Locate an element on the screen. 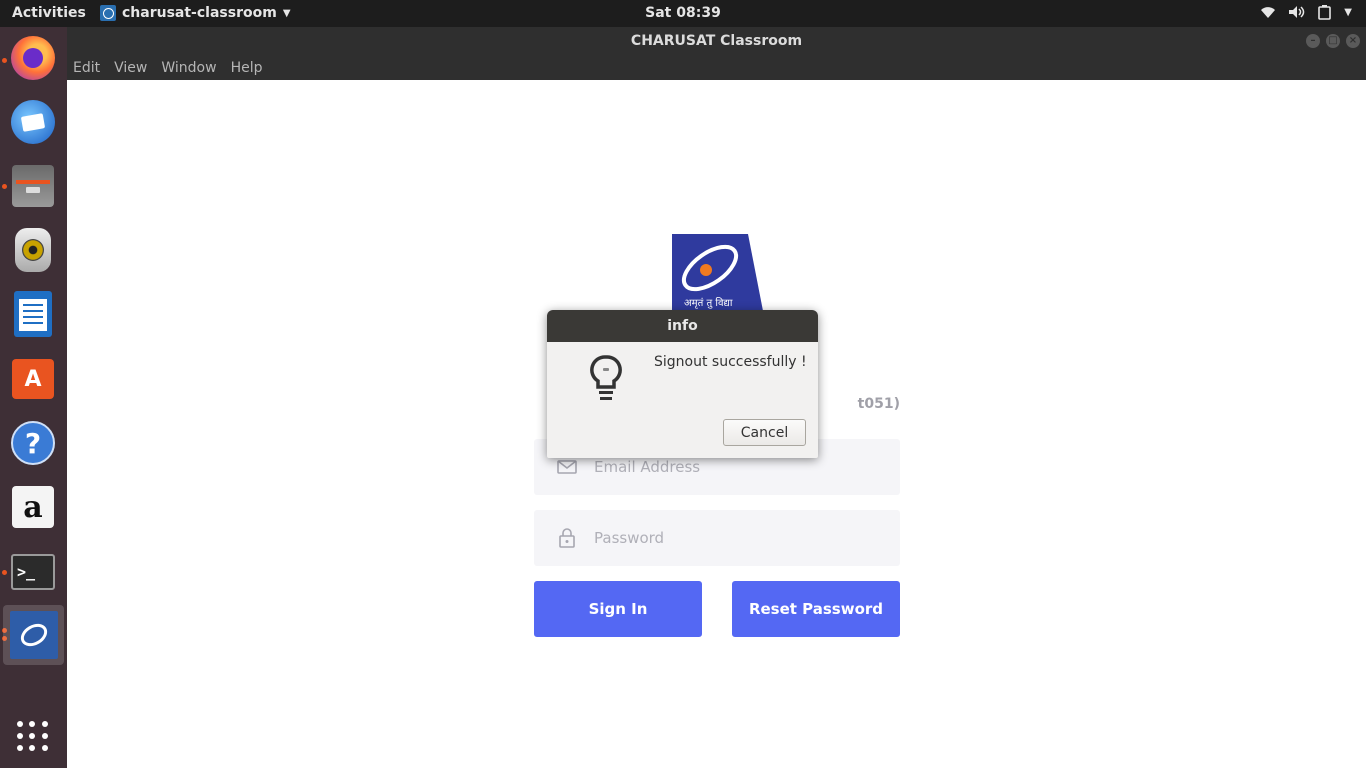 The image size is (1366, 768). dock-help: ? is located at coordinates (33, 443).